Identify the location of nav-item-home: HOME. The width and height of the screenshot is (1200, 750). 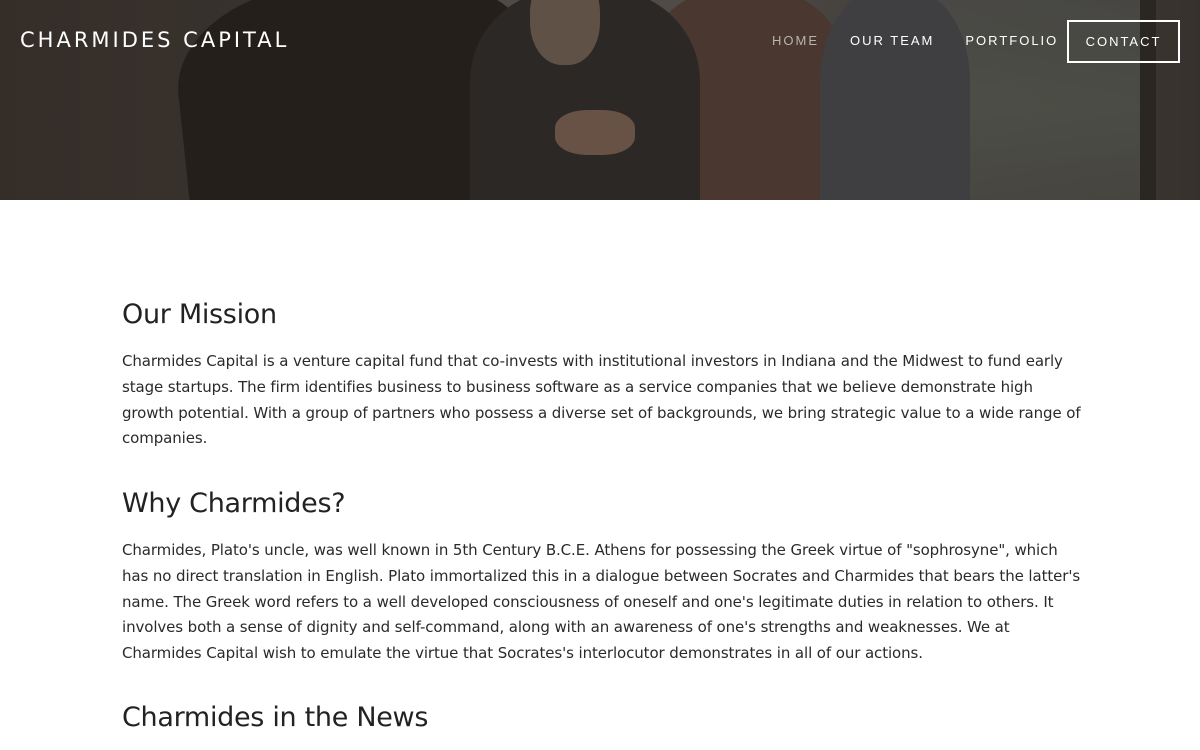
(795, 40).